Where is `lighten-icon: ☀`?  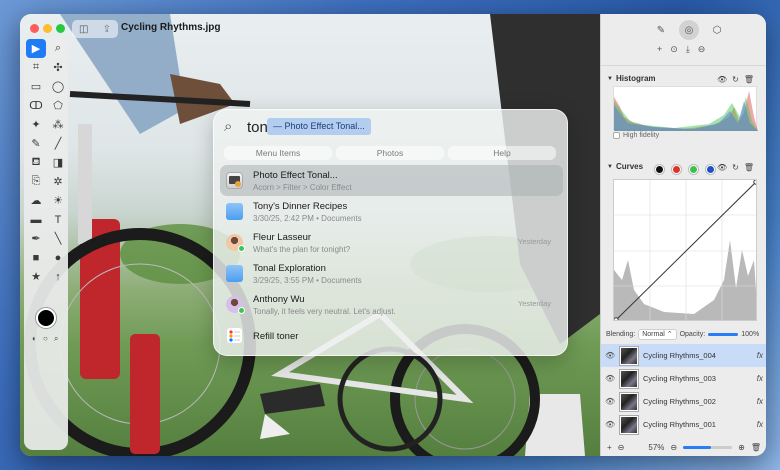
lighten-icon: ☀ is located at coordinates (58, 200).